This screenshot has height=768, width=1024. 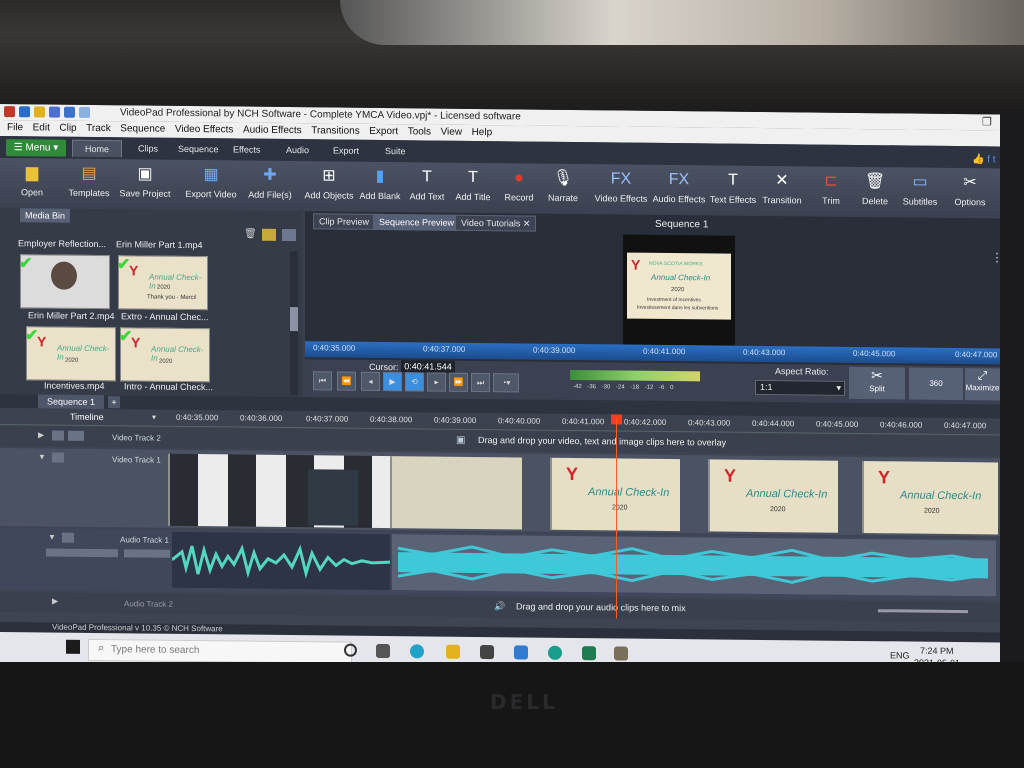 I want to click on file-explorer-icon, so click(x=453, y=651).